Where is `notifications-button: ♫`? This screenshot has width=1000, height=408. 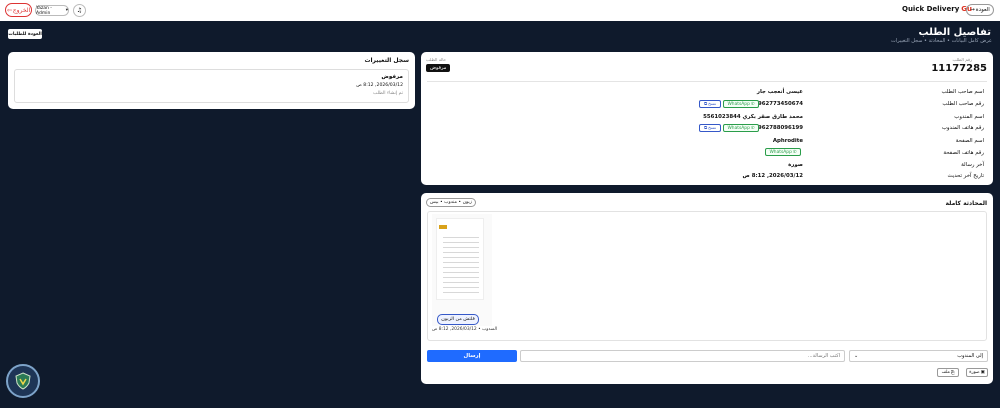
notifications-button: ♫ is located at coordinates (79, 10).